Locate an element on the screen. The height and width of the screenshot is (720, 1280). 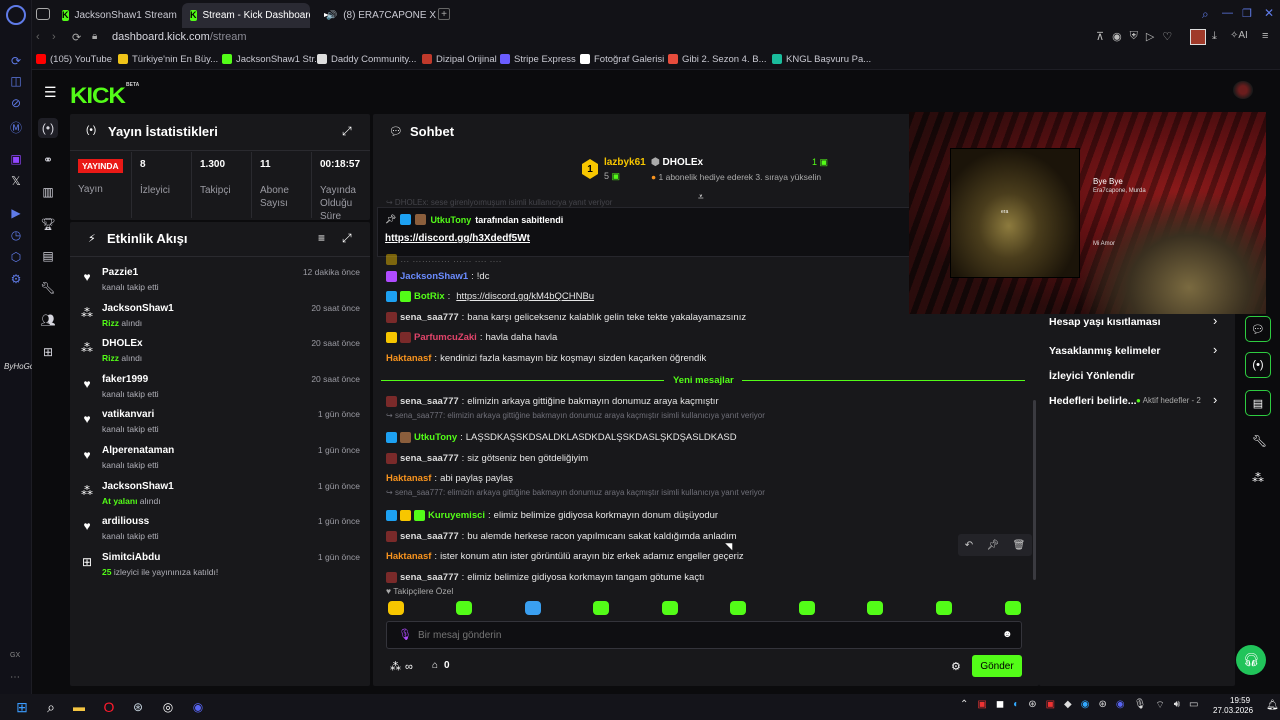
more-icon: ⋯ is located at coordinates (15, 677).